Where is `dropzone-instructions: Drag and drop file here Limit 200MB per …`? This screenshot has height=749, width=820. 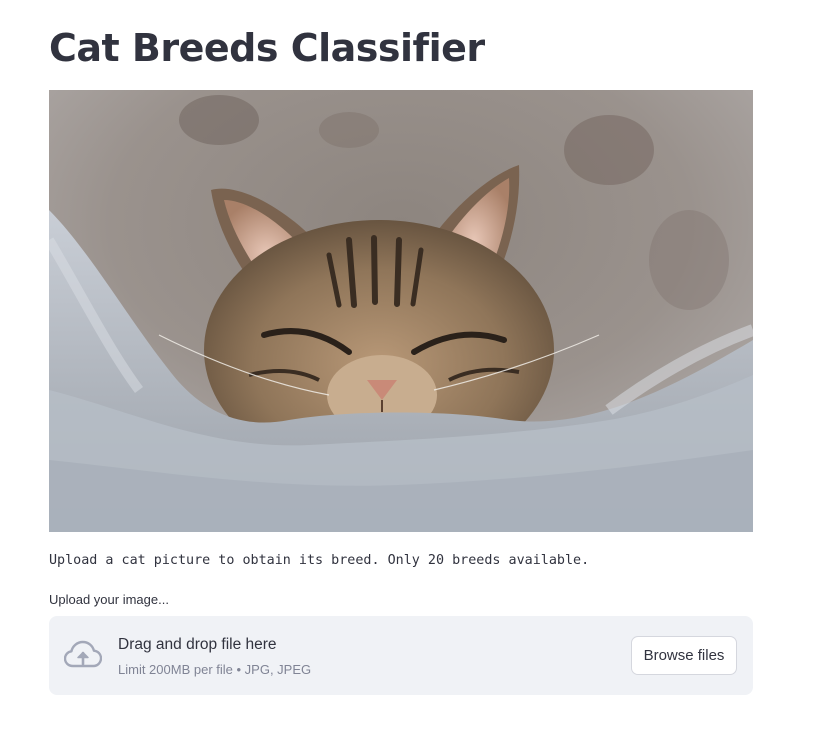 dropzone-instructions: Drag and drop file here Limit 200MB per … is located at coordinates (214, 656).